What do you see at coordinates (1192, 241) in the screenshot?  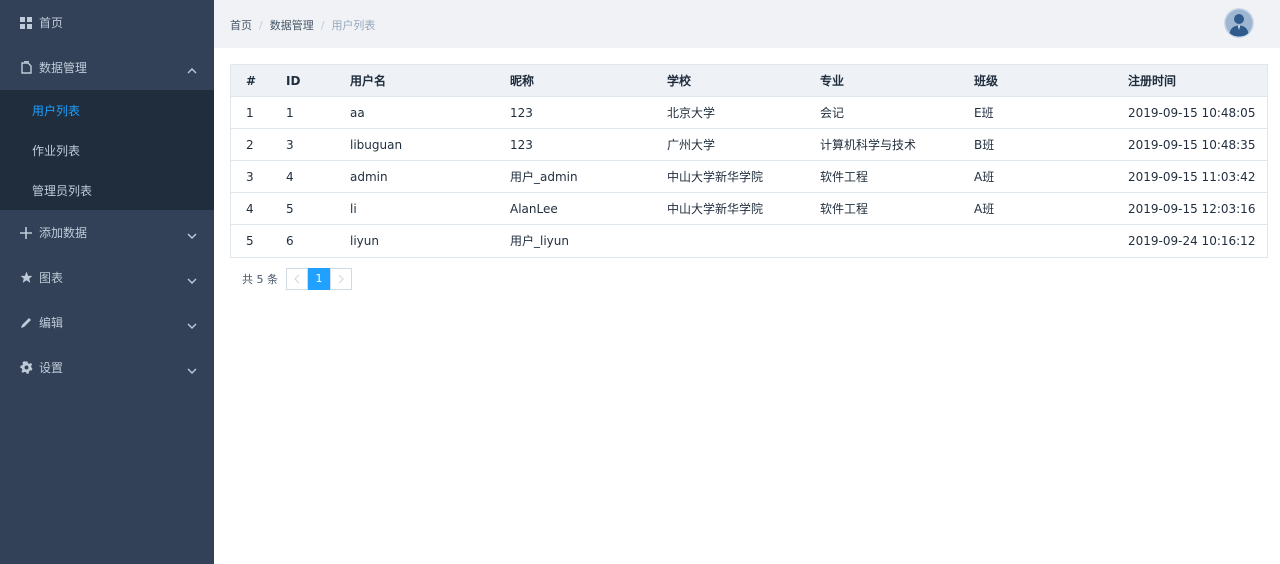 I see `table-cell: 2019-09-24 10:16:12` at bounding box center [1192, 241].